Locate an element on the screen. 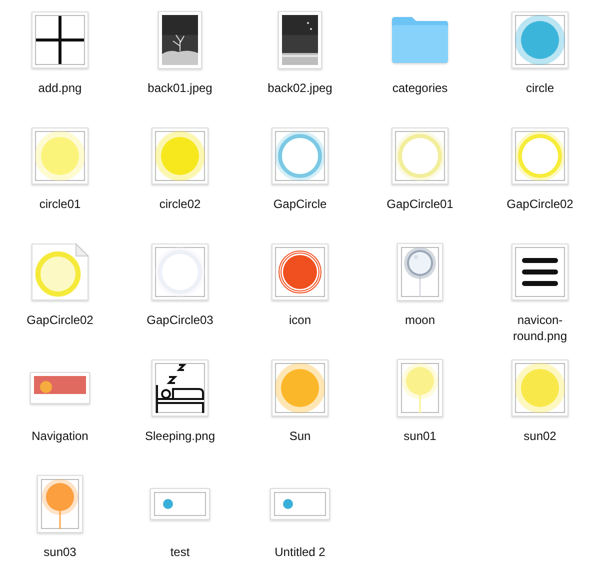 This screenshot has width=605, height=586. file-name: GapCircle03 is located at coordinates (180, 320).